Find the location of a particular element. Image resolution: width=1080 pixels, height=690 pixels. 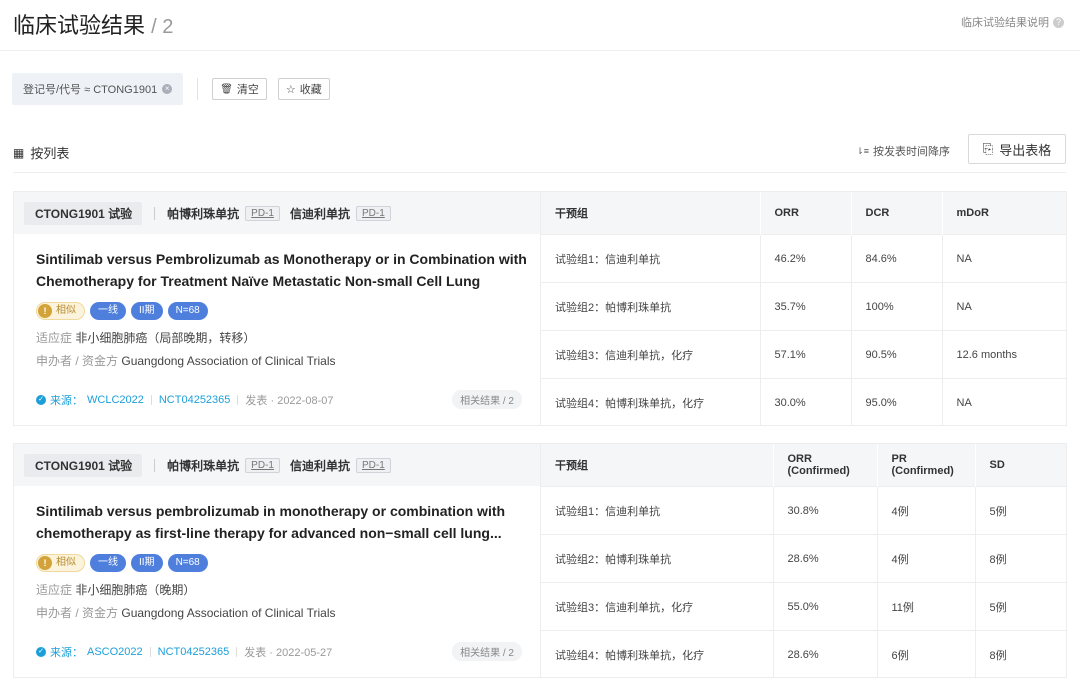

source-link: ✓ 来源： WCLC2022 is located at coordinates (90, 400).